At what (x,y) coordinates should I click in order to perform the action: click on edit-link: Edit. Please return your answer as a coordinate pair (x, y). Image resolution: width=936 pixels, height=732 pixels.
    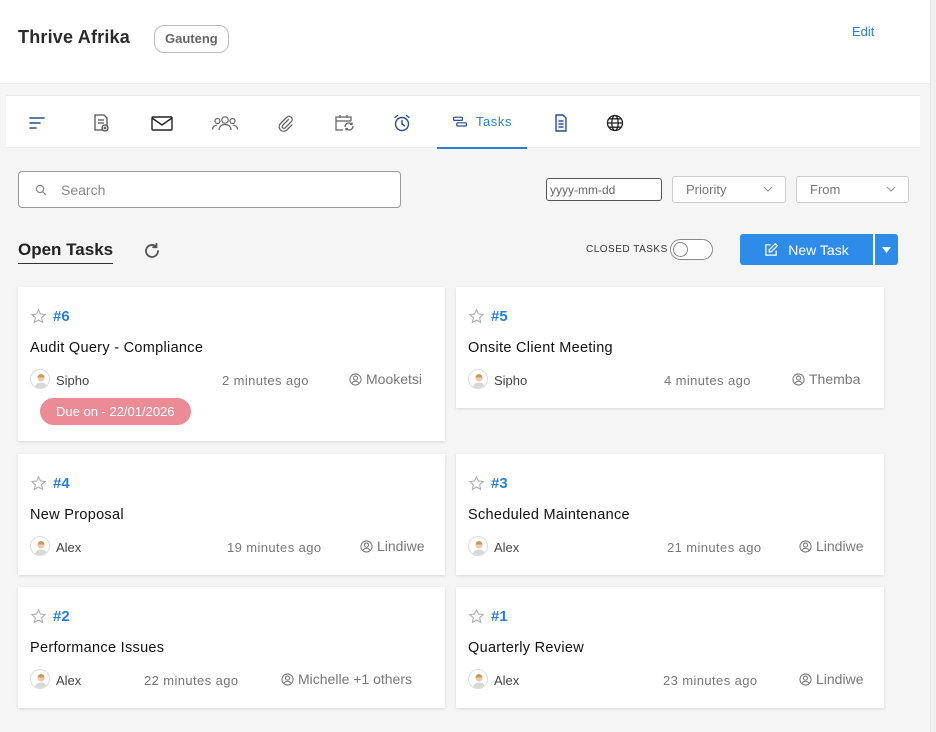
    Looking at the image, I should click on (863, 31).